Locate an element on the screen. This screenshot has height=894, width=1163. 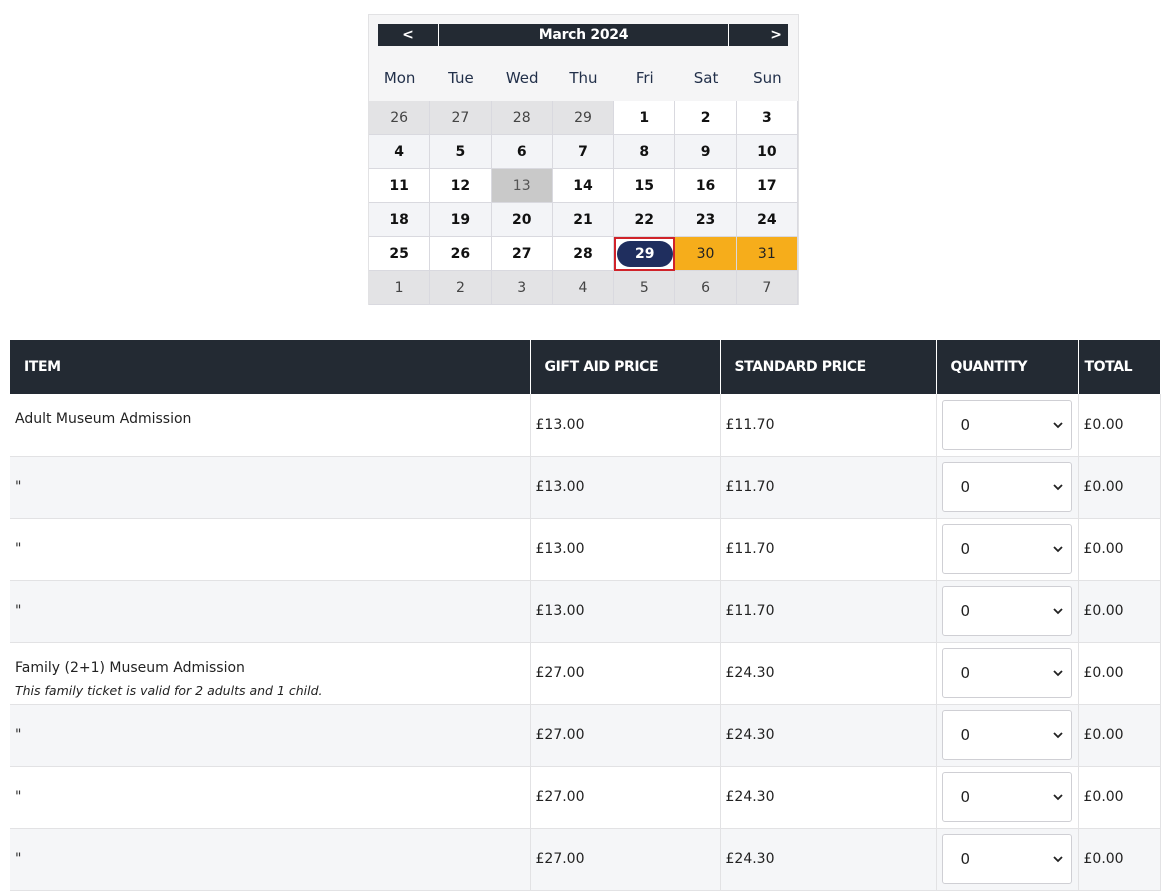
calendar-day: 22 is located at coordinates (645, 220).